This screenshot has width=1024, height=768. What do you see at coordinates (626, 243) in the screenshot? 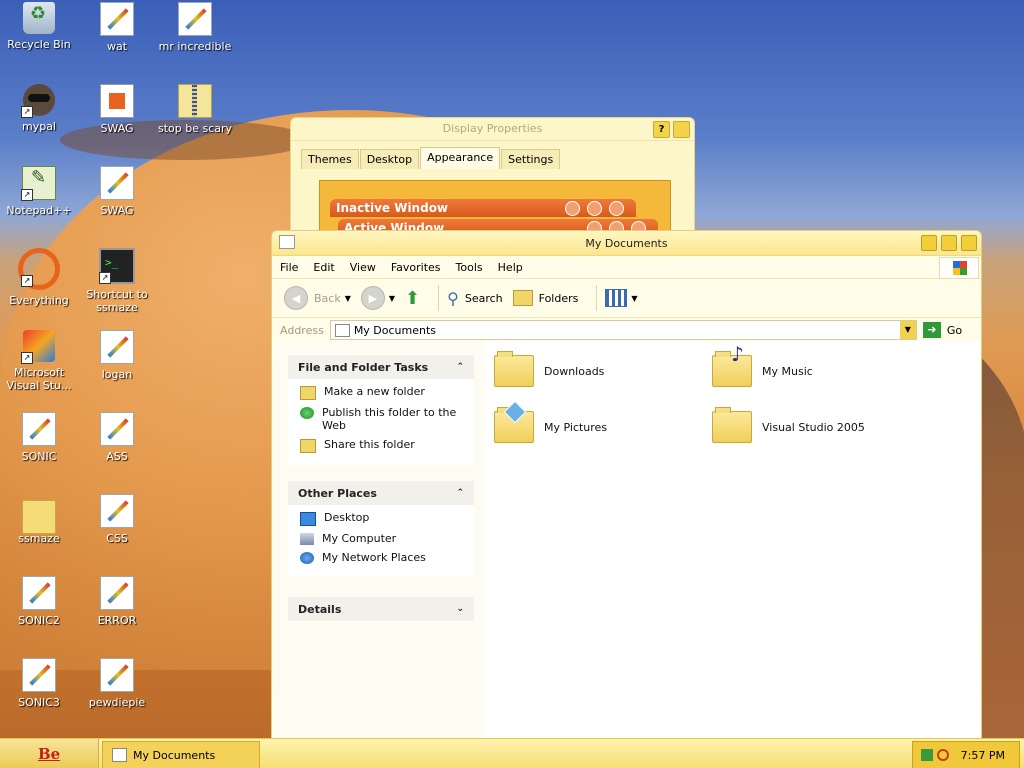
I see `title-bar: My Documents` at bounding box center [626, 243].